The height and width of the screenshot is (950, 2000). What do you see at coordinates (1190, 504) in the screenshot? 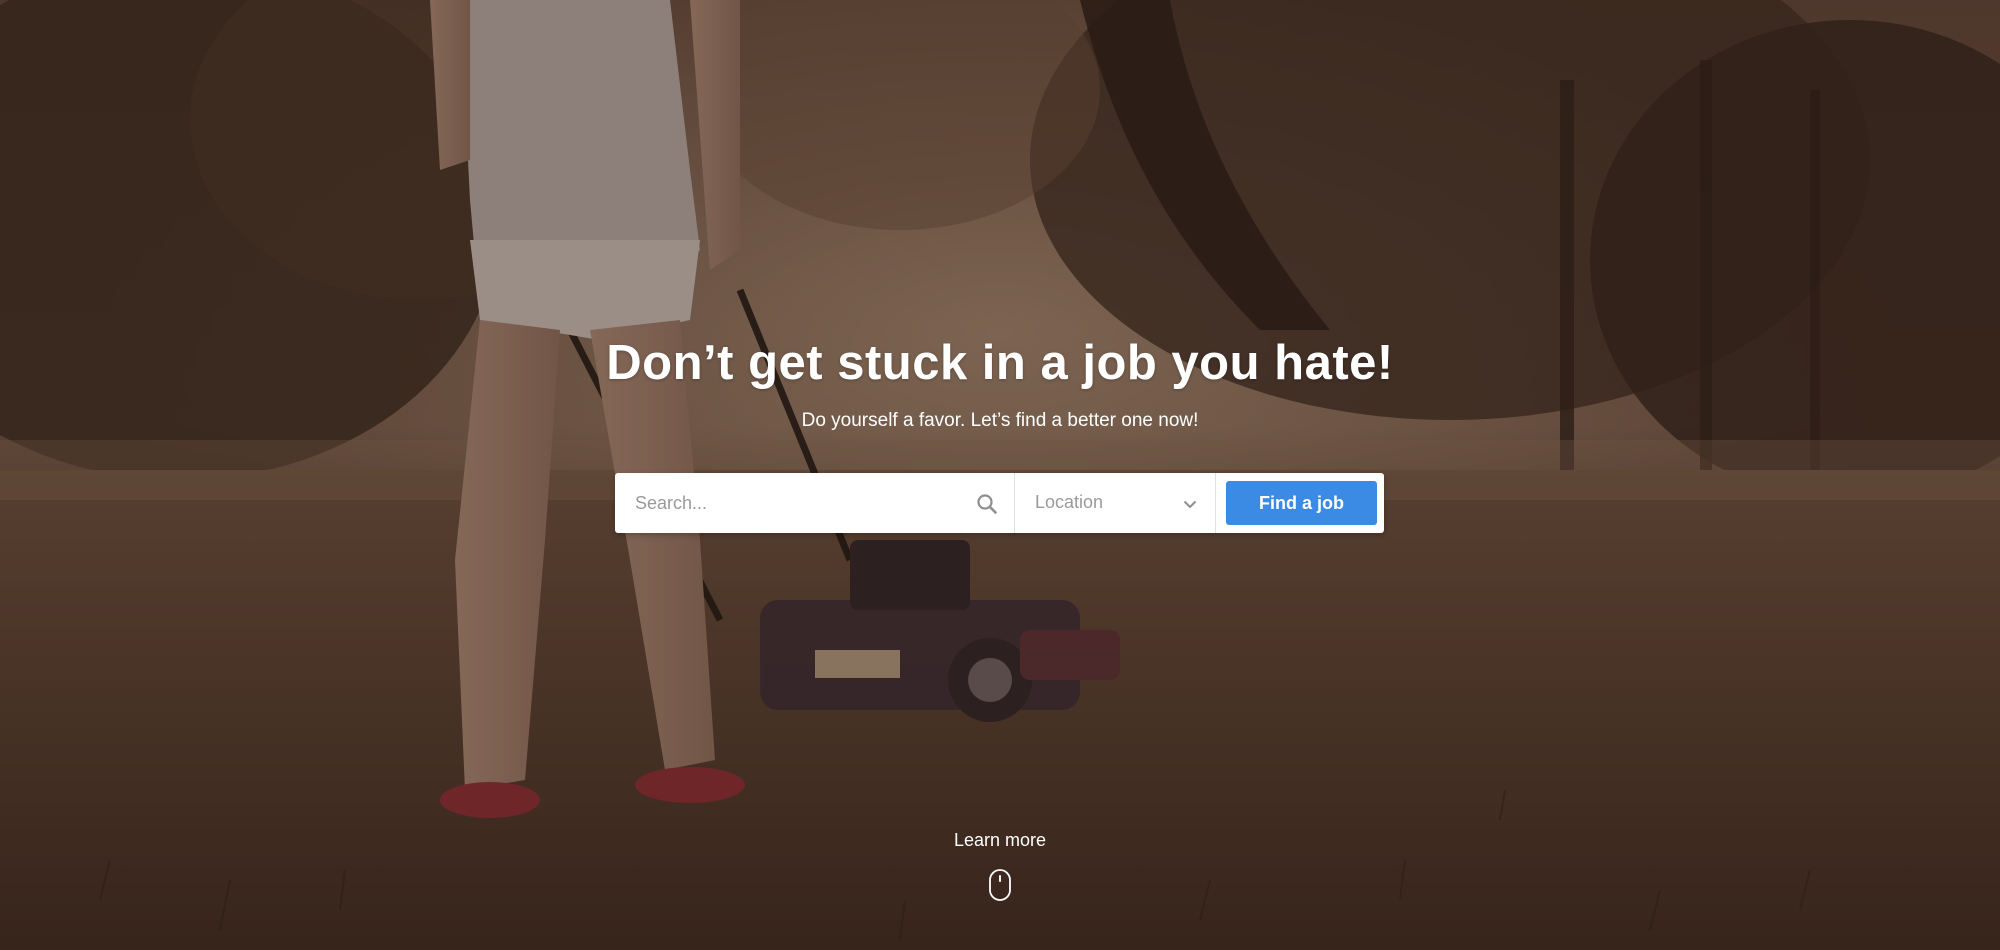
I see `chevron-down-icon` at bounding box center [1190, 504].